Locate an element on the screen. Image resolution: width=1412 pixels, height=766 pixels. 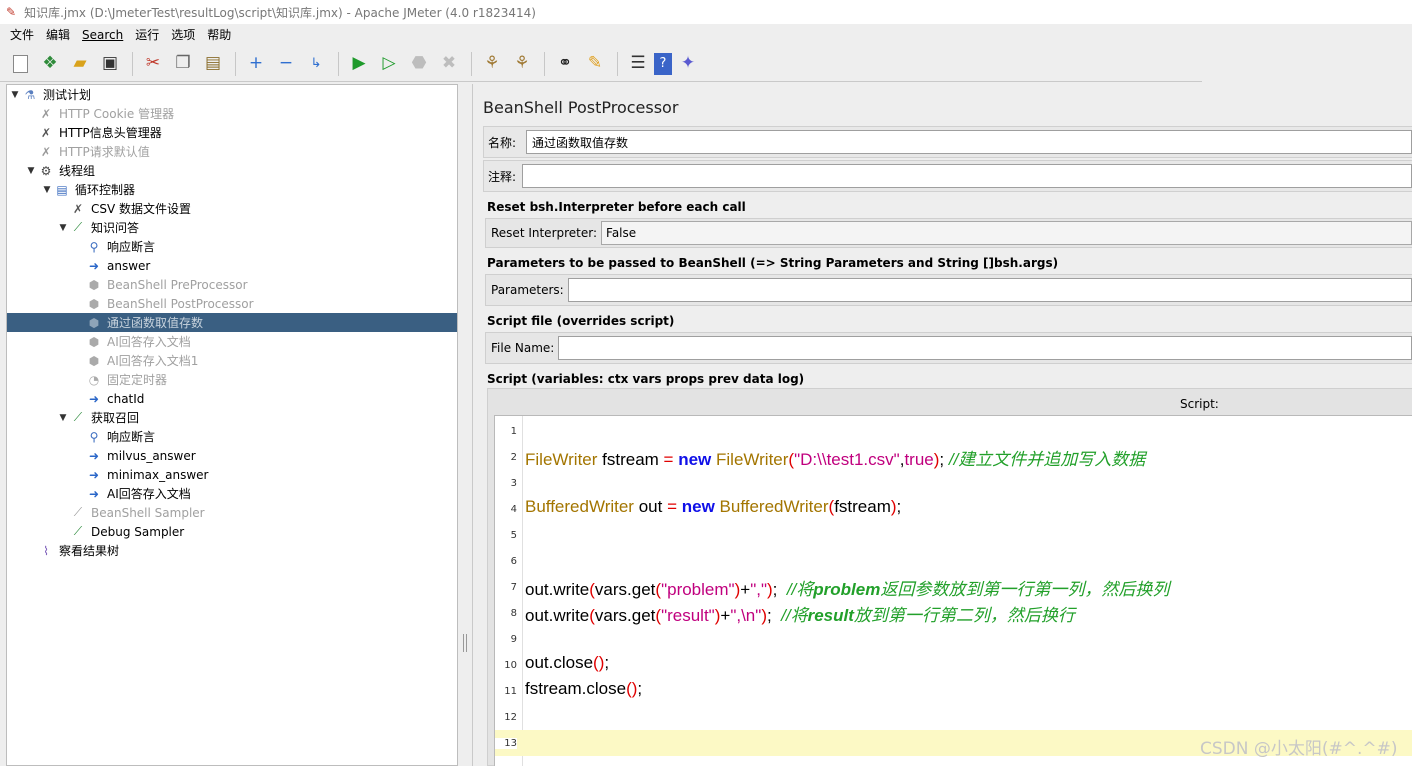
splitter-grip is located at coordinates (465, 643).